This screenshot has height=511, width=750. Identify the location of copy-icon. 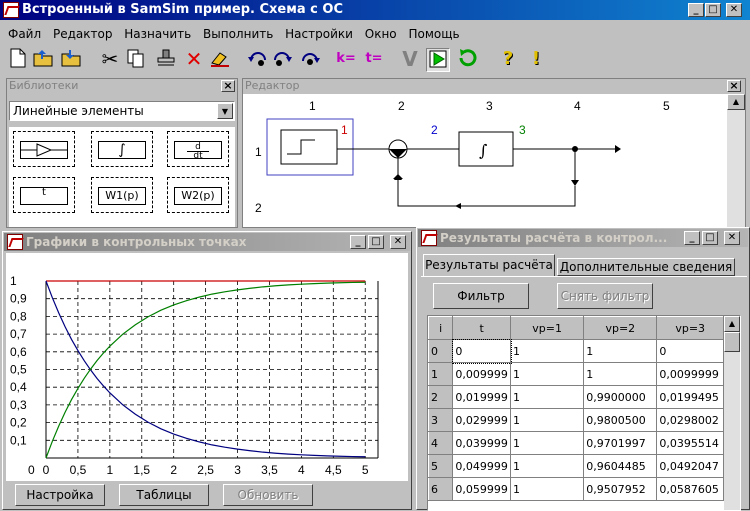
(136, 60).